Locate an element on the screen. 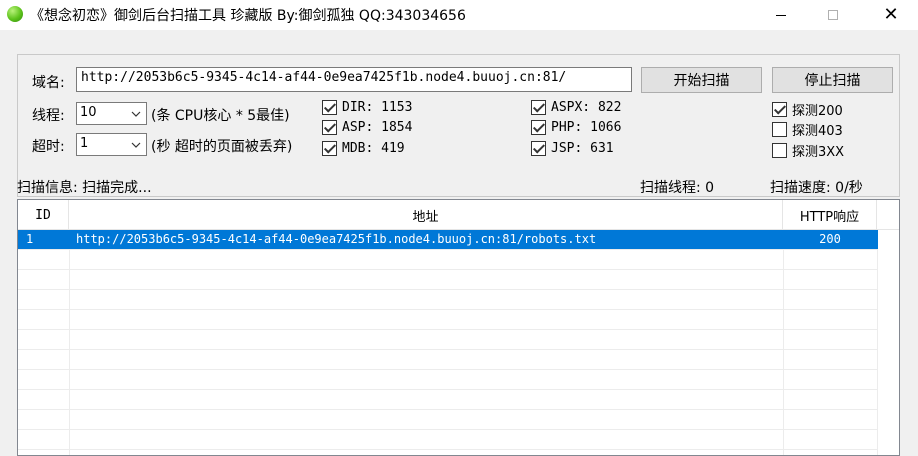 This screenshot has width=918, height=456. probe-3xx-checkbox: 探测3XX is located at coordinates (808, 150).